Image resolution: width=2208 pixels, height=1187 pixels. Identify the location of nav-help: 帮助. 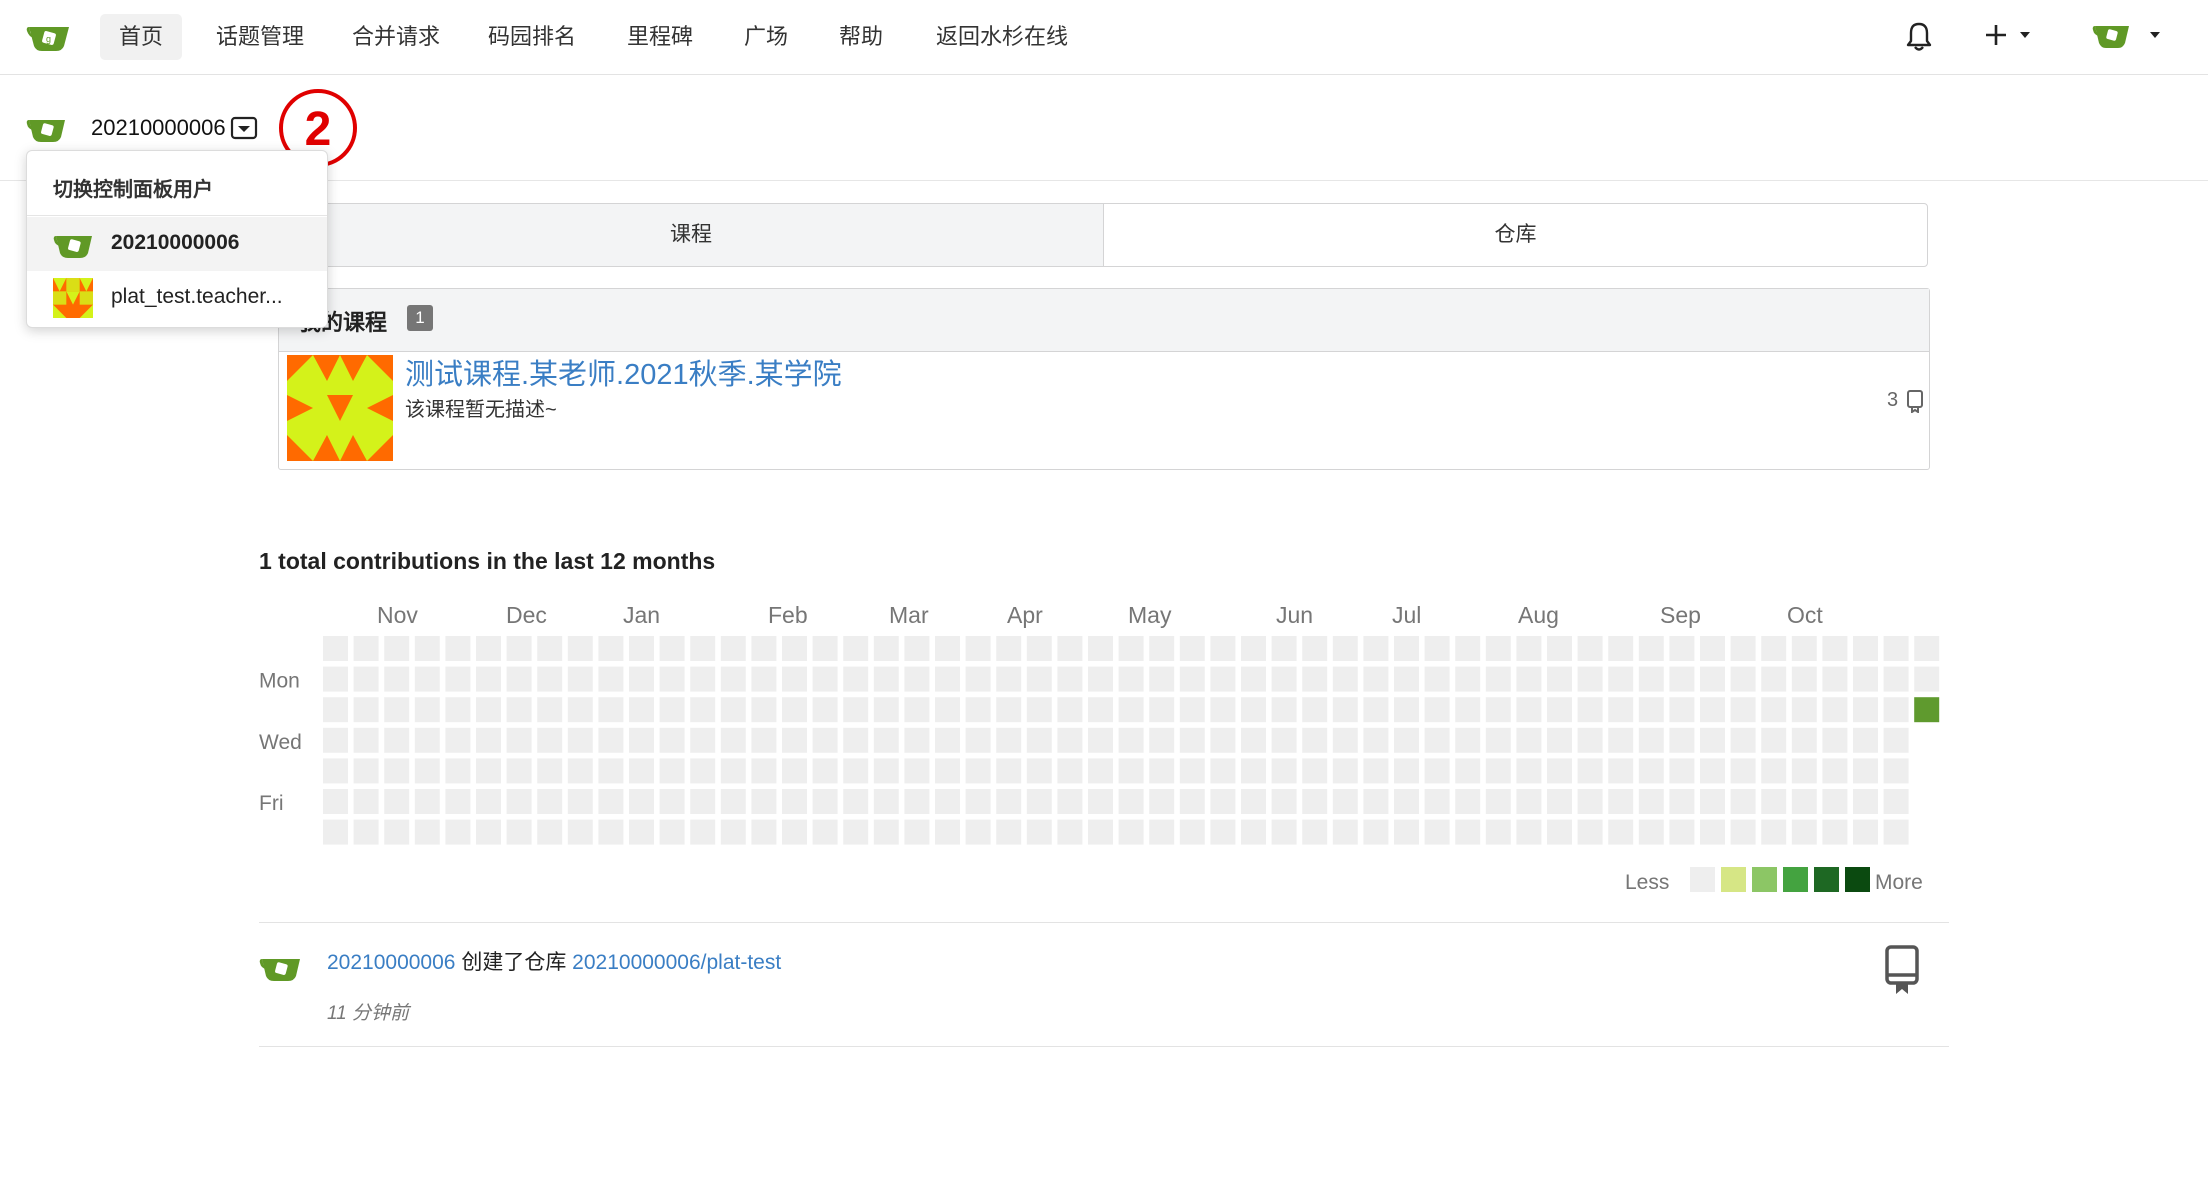
(861, 37).